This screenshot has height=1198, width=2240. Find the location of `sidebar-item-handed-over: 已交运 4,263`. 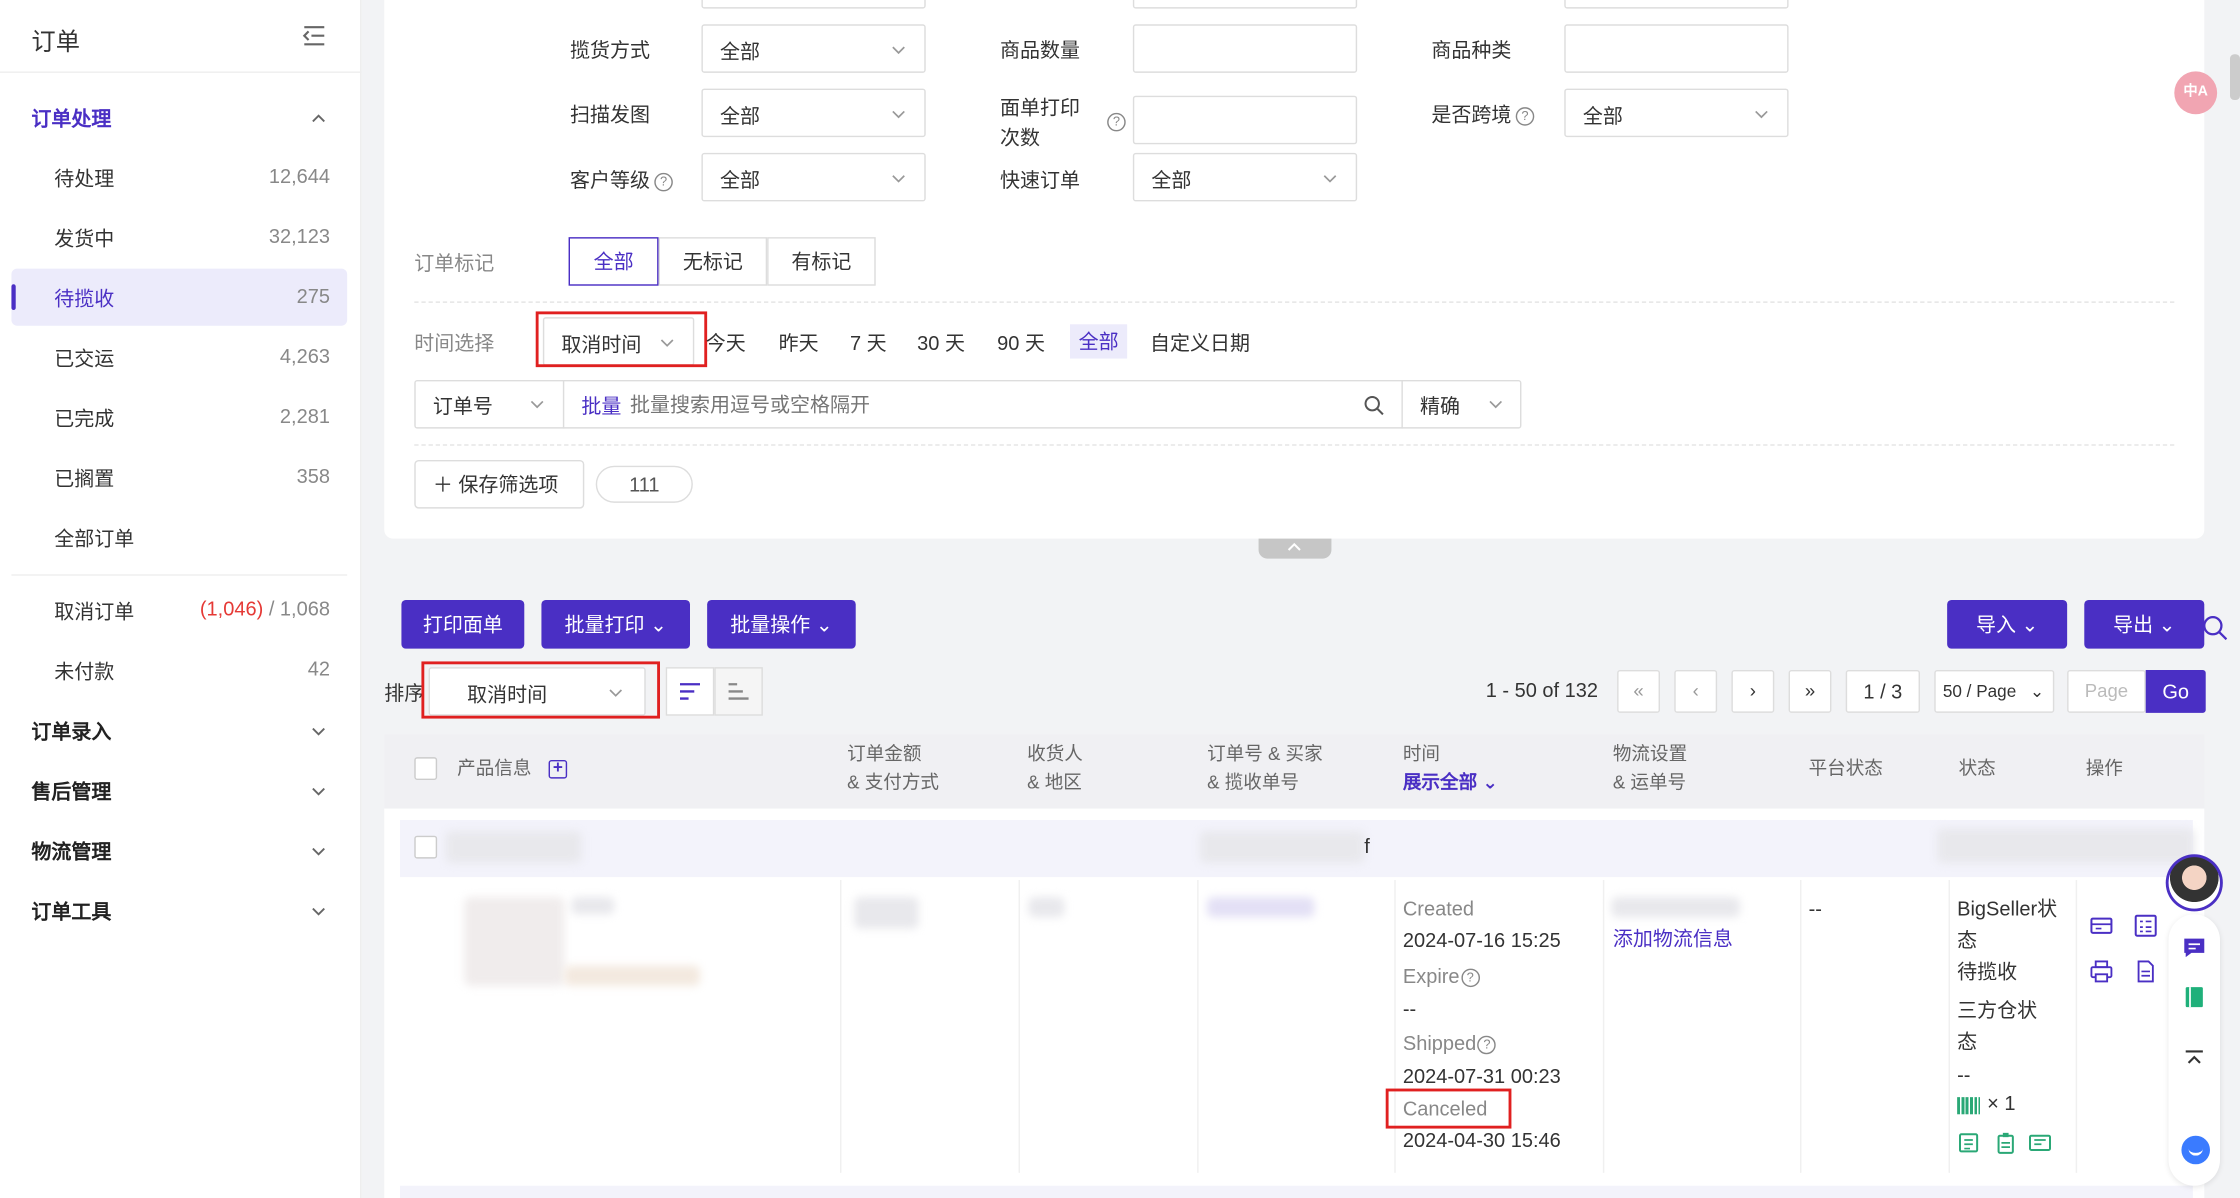

sidebar-item-handed-over: 已交运 4,263 is located at coordinates (179, 357).